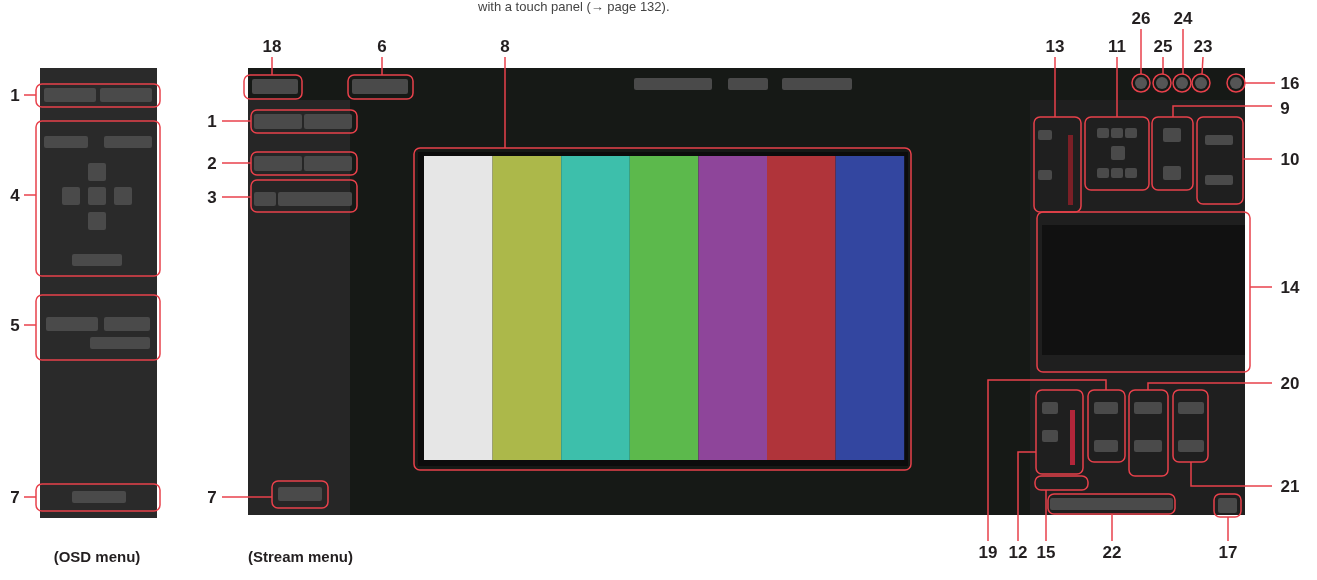 The image size is (1317, 580). What do you see at coordinates (15, 325) in the screenshot?
I see `callout-number: 5` at bounding box center [15, 325].